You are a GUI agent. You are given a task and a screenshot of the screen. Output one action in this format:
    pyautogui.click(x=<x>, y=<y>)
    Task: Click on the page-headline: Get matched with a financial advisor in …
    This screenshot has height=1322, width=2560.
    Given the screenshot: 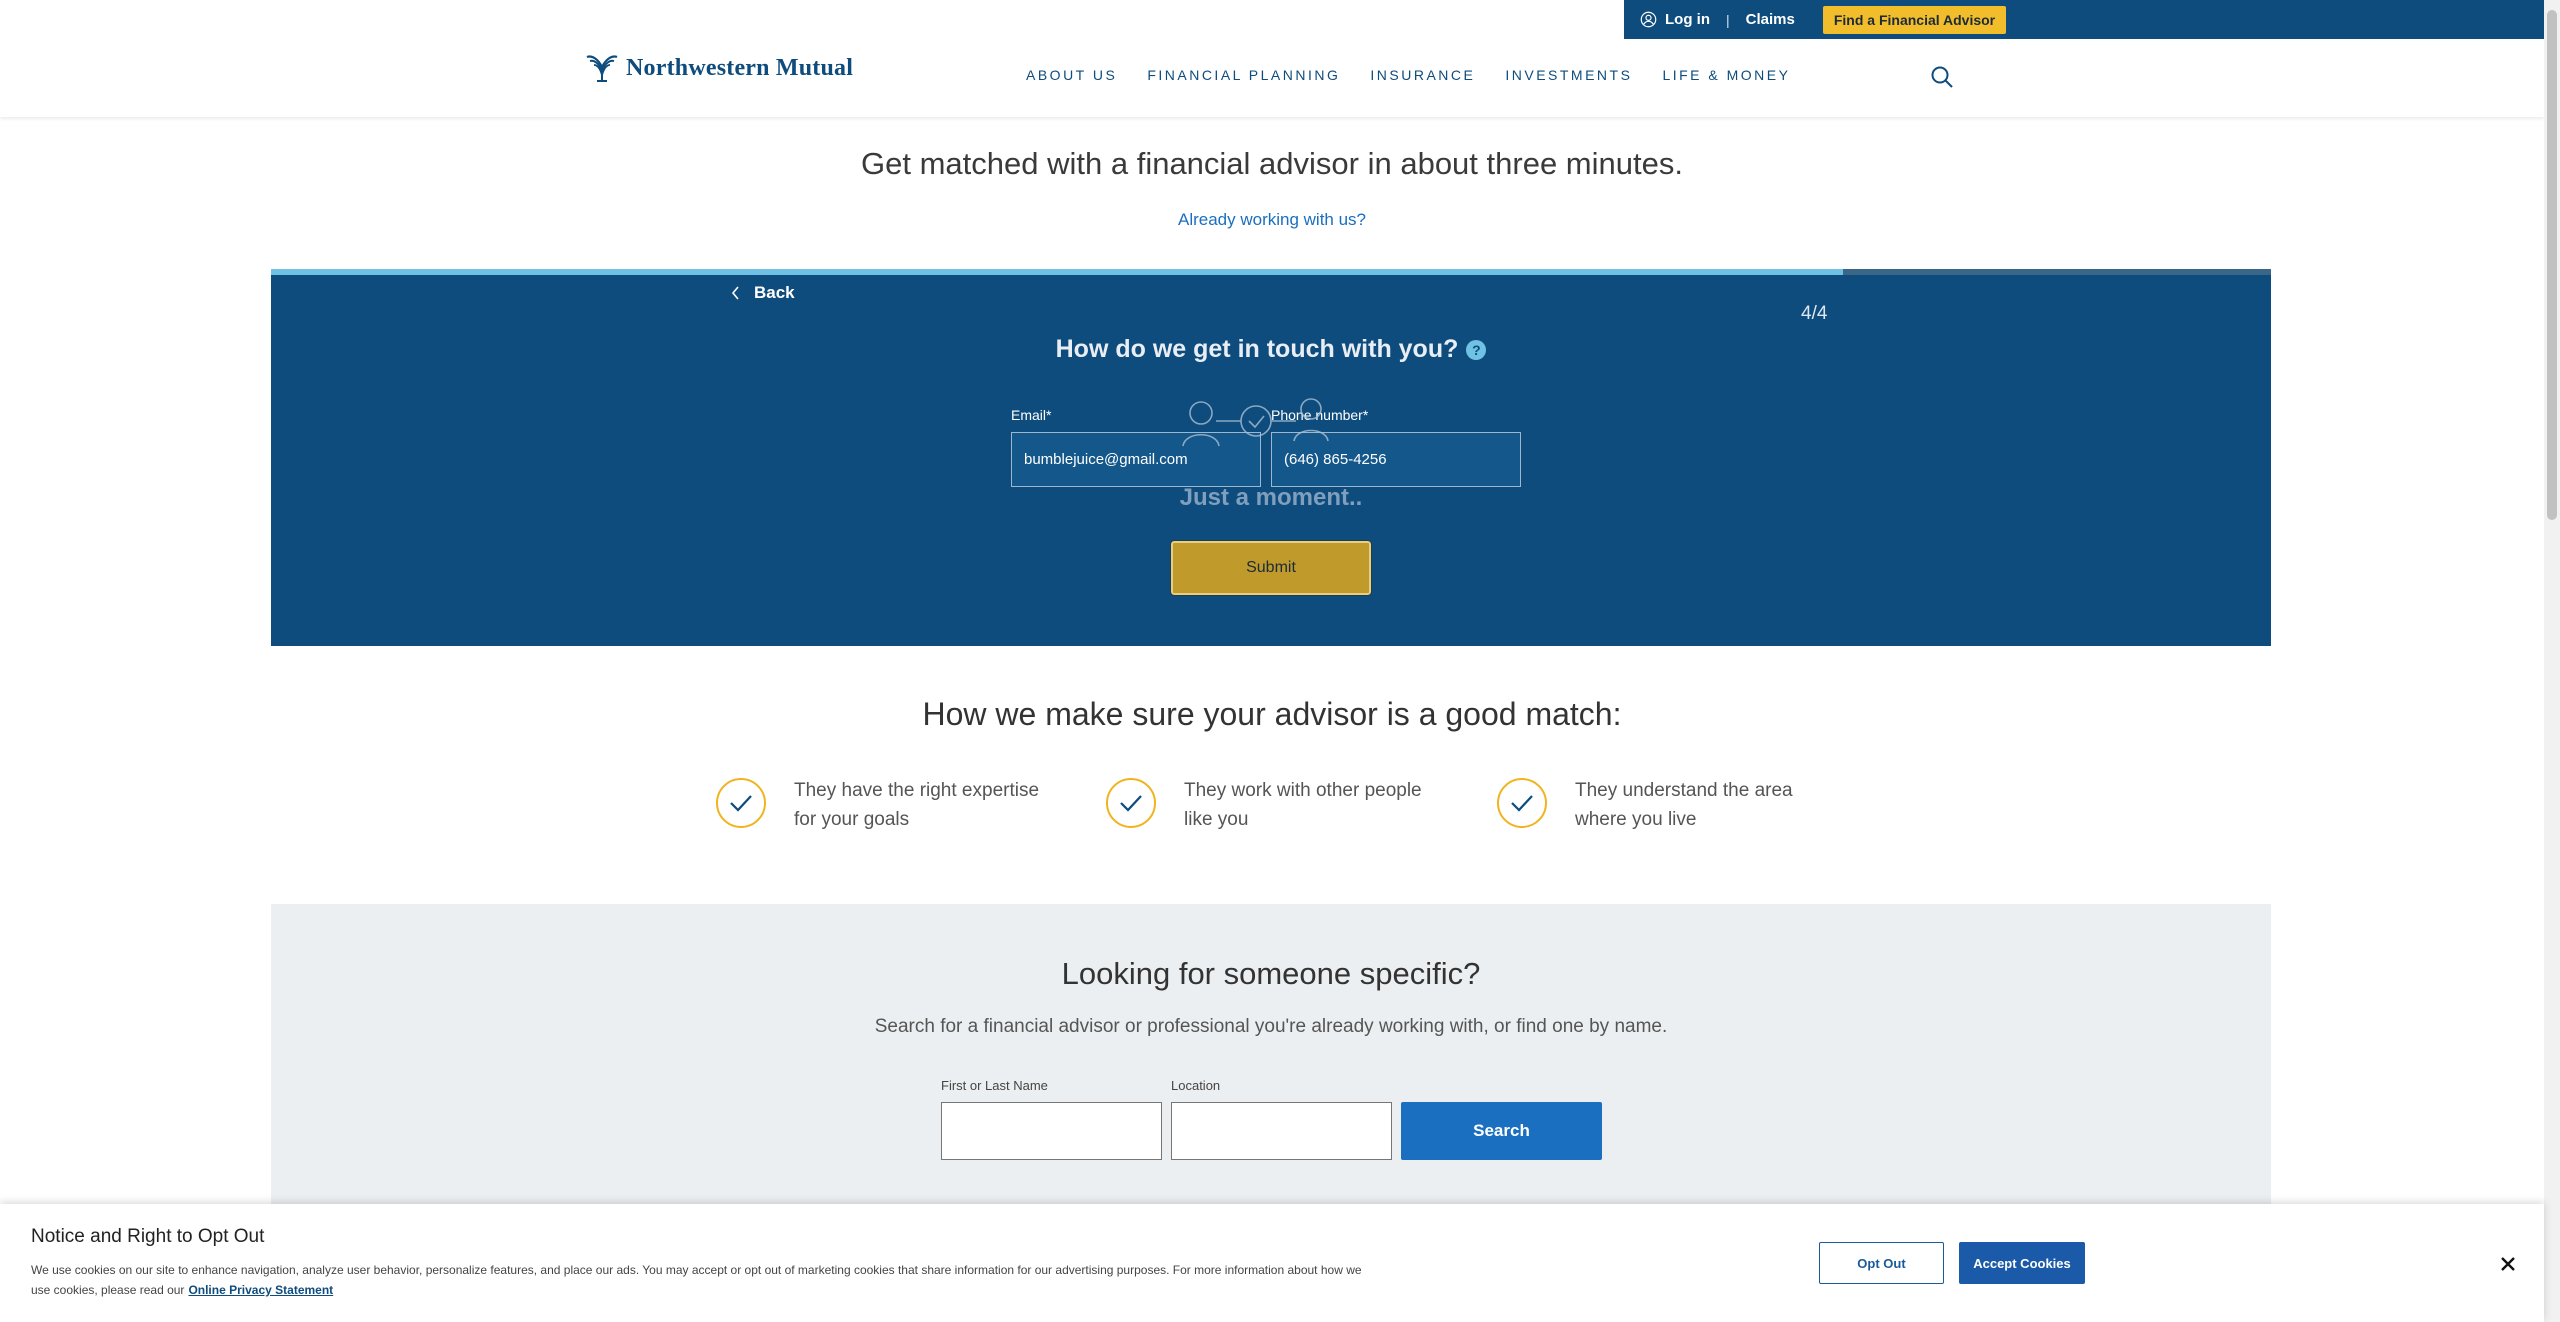 What is the action you would take?
    pyautogui.click(x=1272, y=163)
    